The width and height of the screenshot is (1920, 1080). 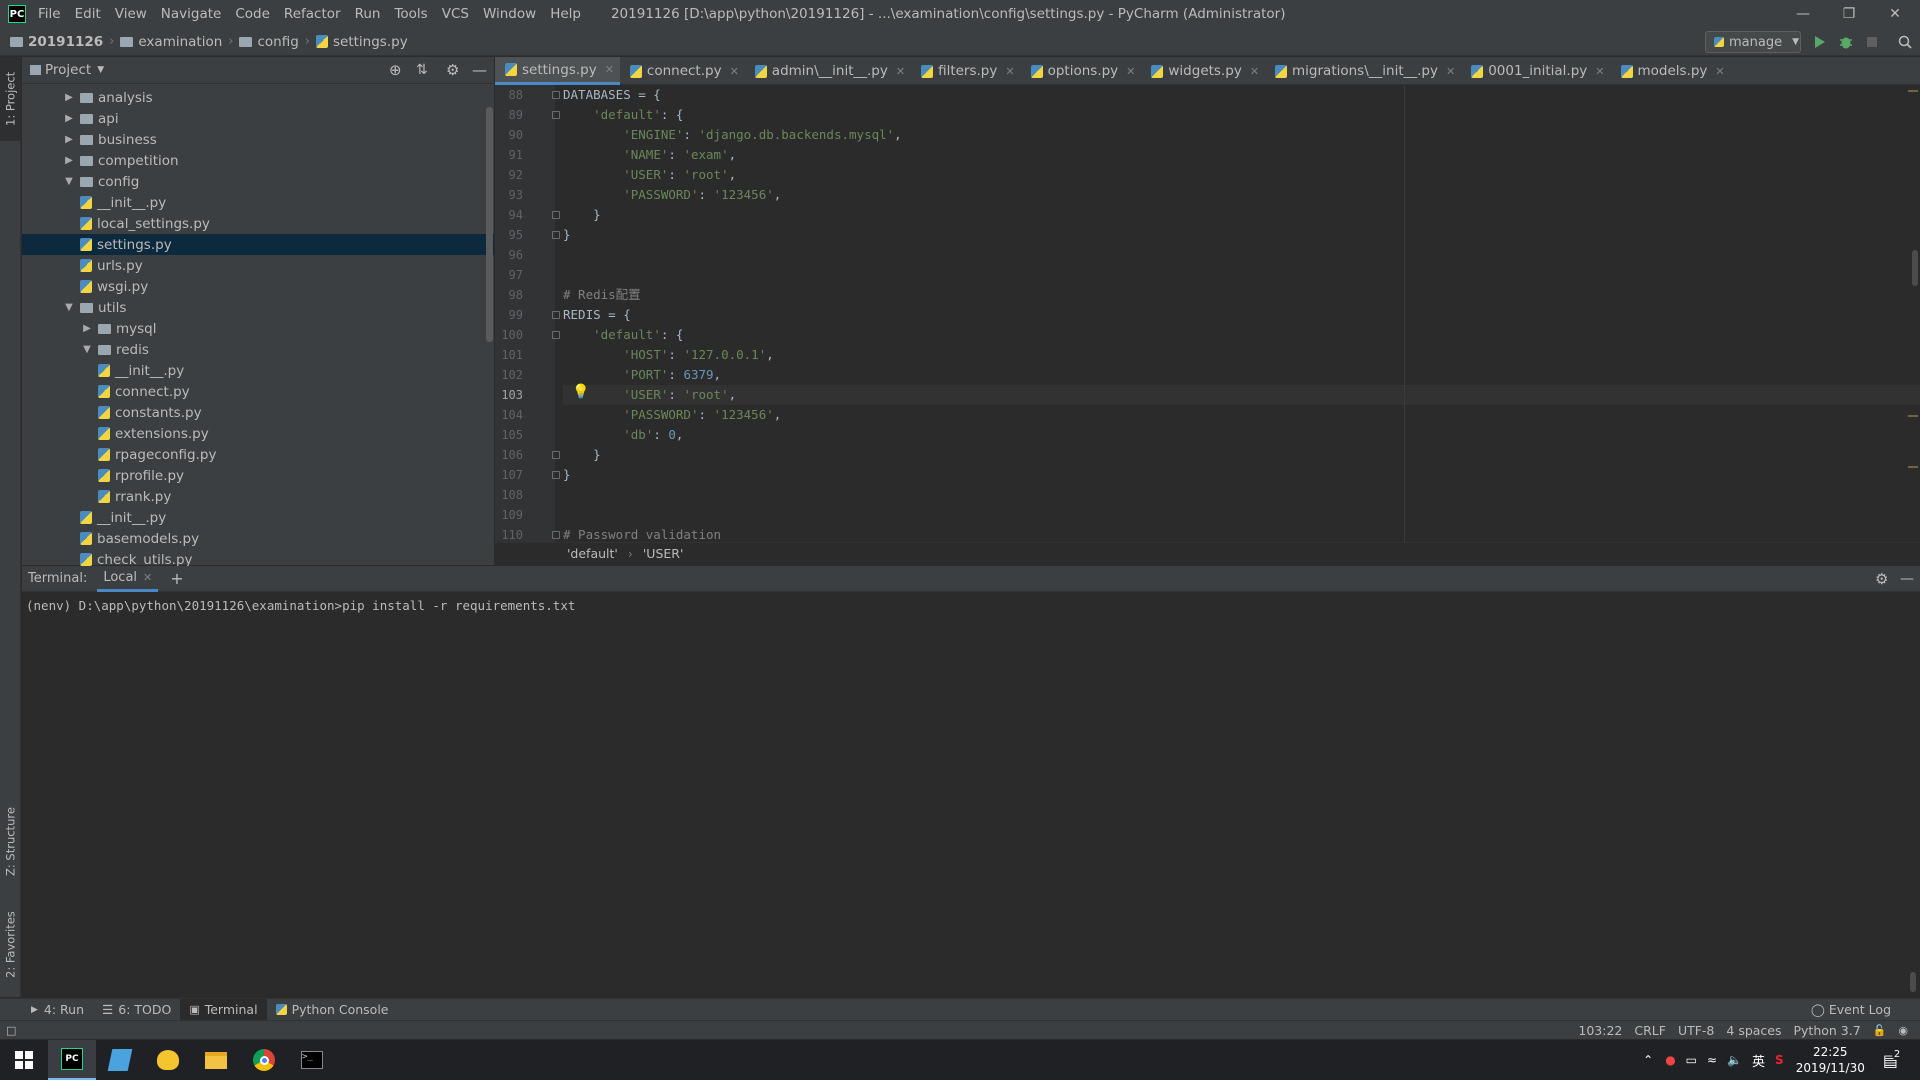 What do you see at coordinates (100, 70) in the screenshot?
I see `chevron-down-icon: ▼` at bounding box center [100, 70].